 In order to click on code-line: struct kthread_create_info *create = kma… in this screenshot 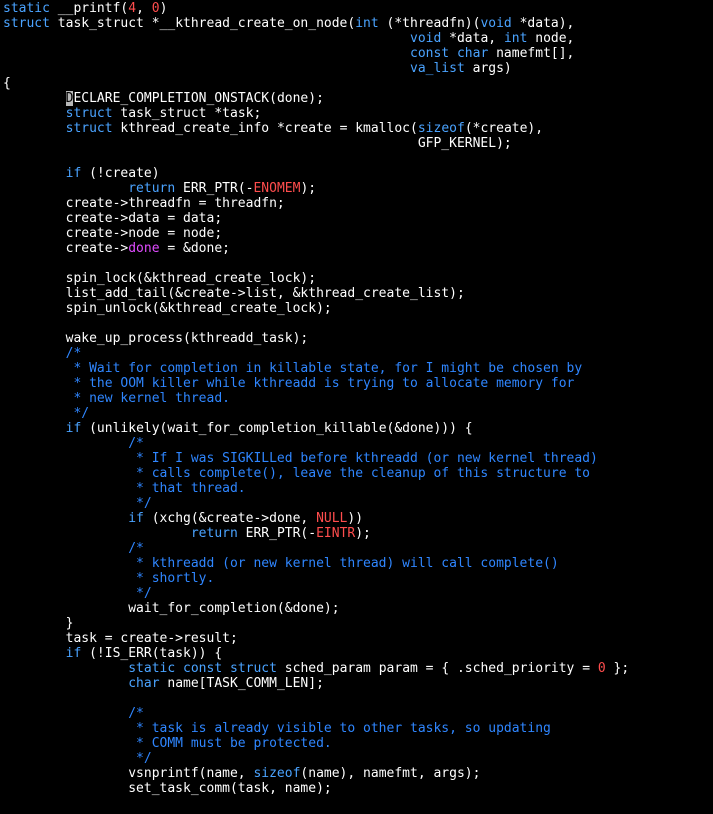, I will do `click(358, 128)`.